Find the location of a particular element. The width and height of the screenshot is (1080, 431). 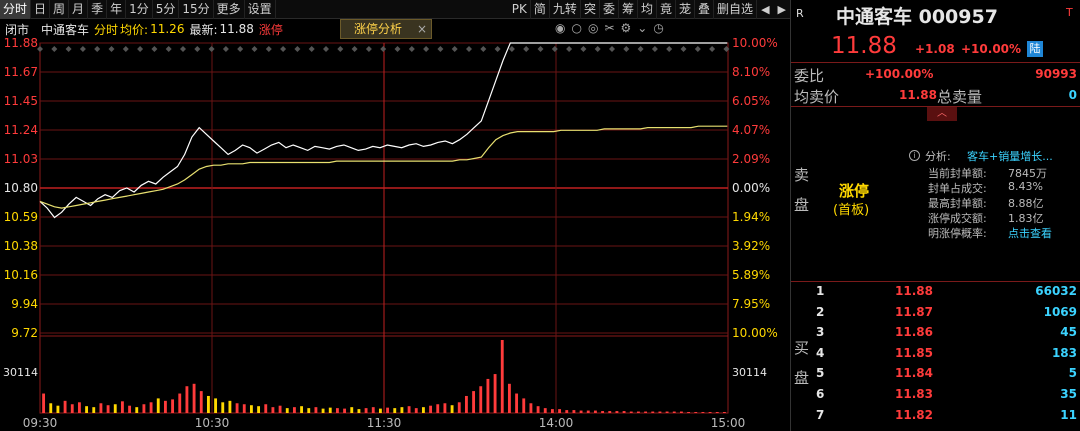

price-tick-label: 10.80 is located at coordinates (21, 188).